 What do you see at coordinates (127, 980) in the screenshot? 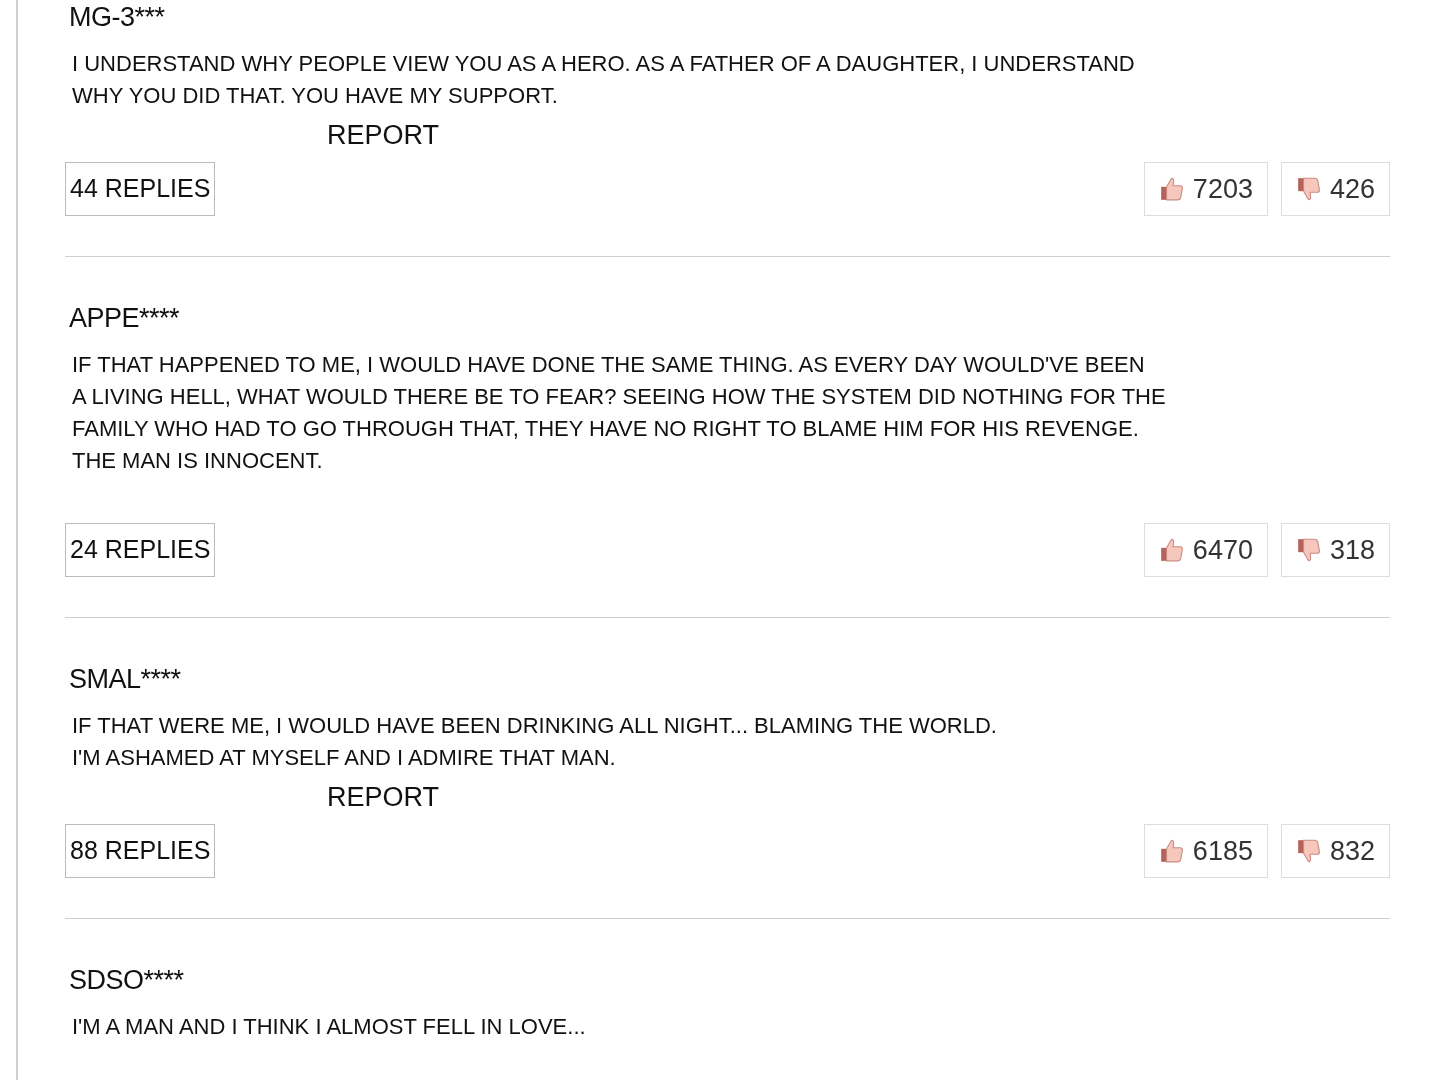
I see `username: SDSO****` at bounding box center [127, 980].